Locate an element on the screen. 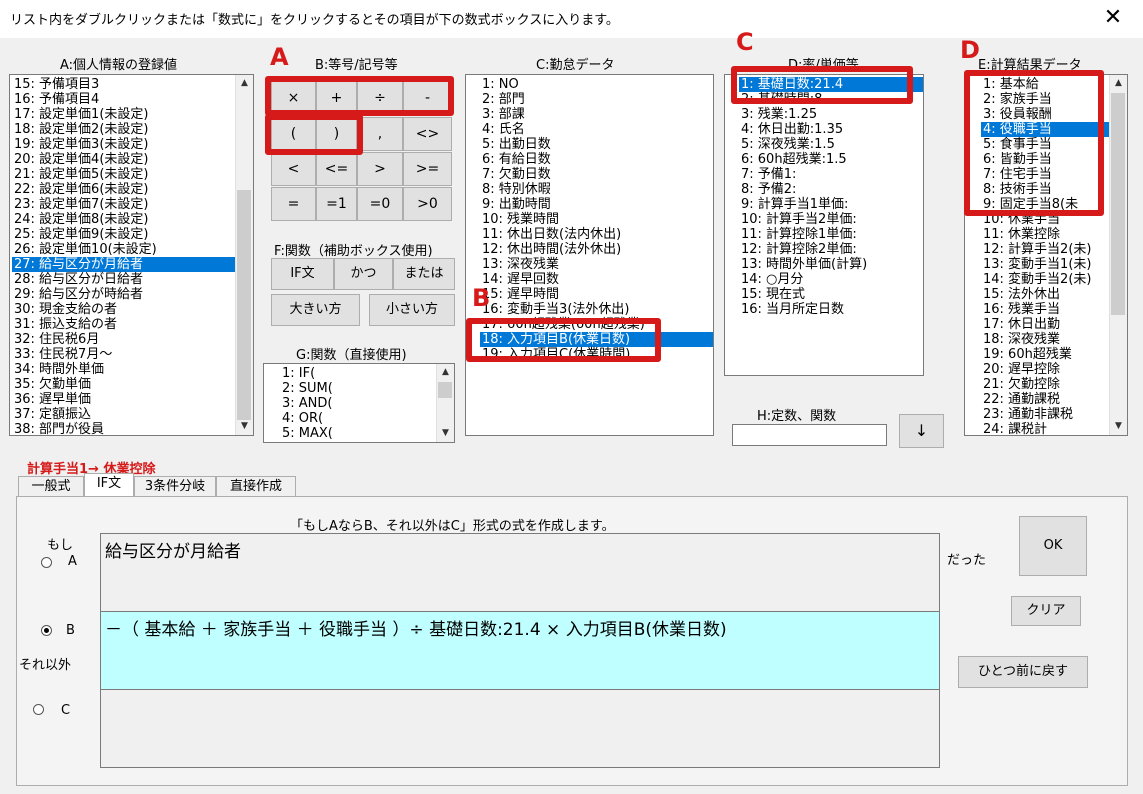  list-item: 31: 振込支給の者 is located at coordinates (123, 324).